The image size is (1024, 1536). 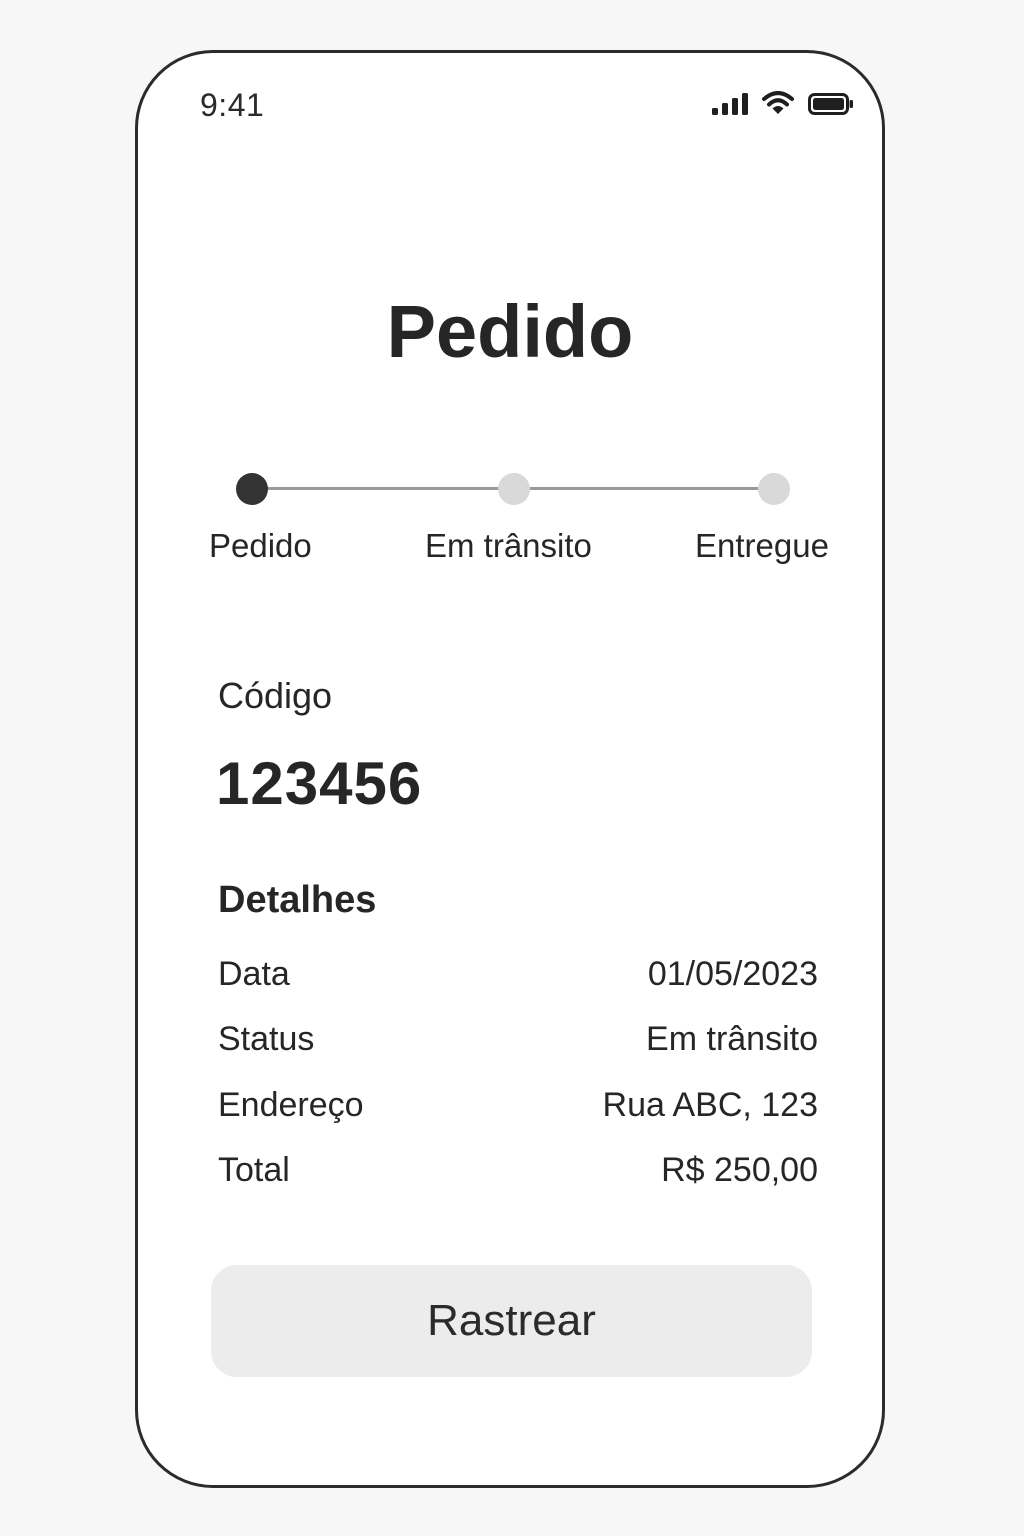 What do you see at coordinates (514, 489) in the screenshot?
I see `step-dot-in-transit` at bounding box center [514, 489].